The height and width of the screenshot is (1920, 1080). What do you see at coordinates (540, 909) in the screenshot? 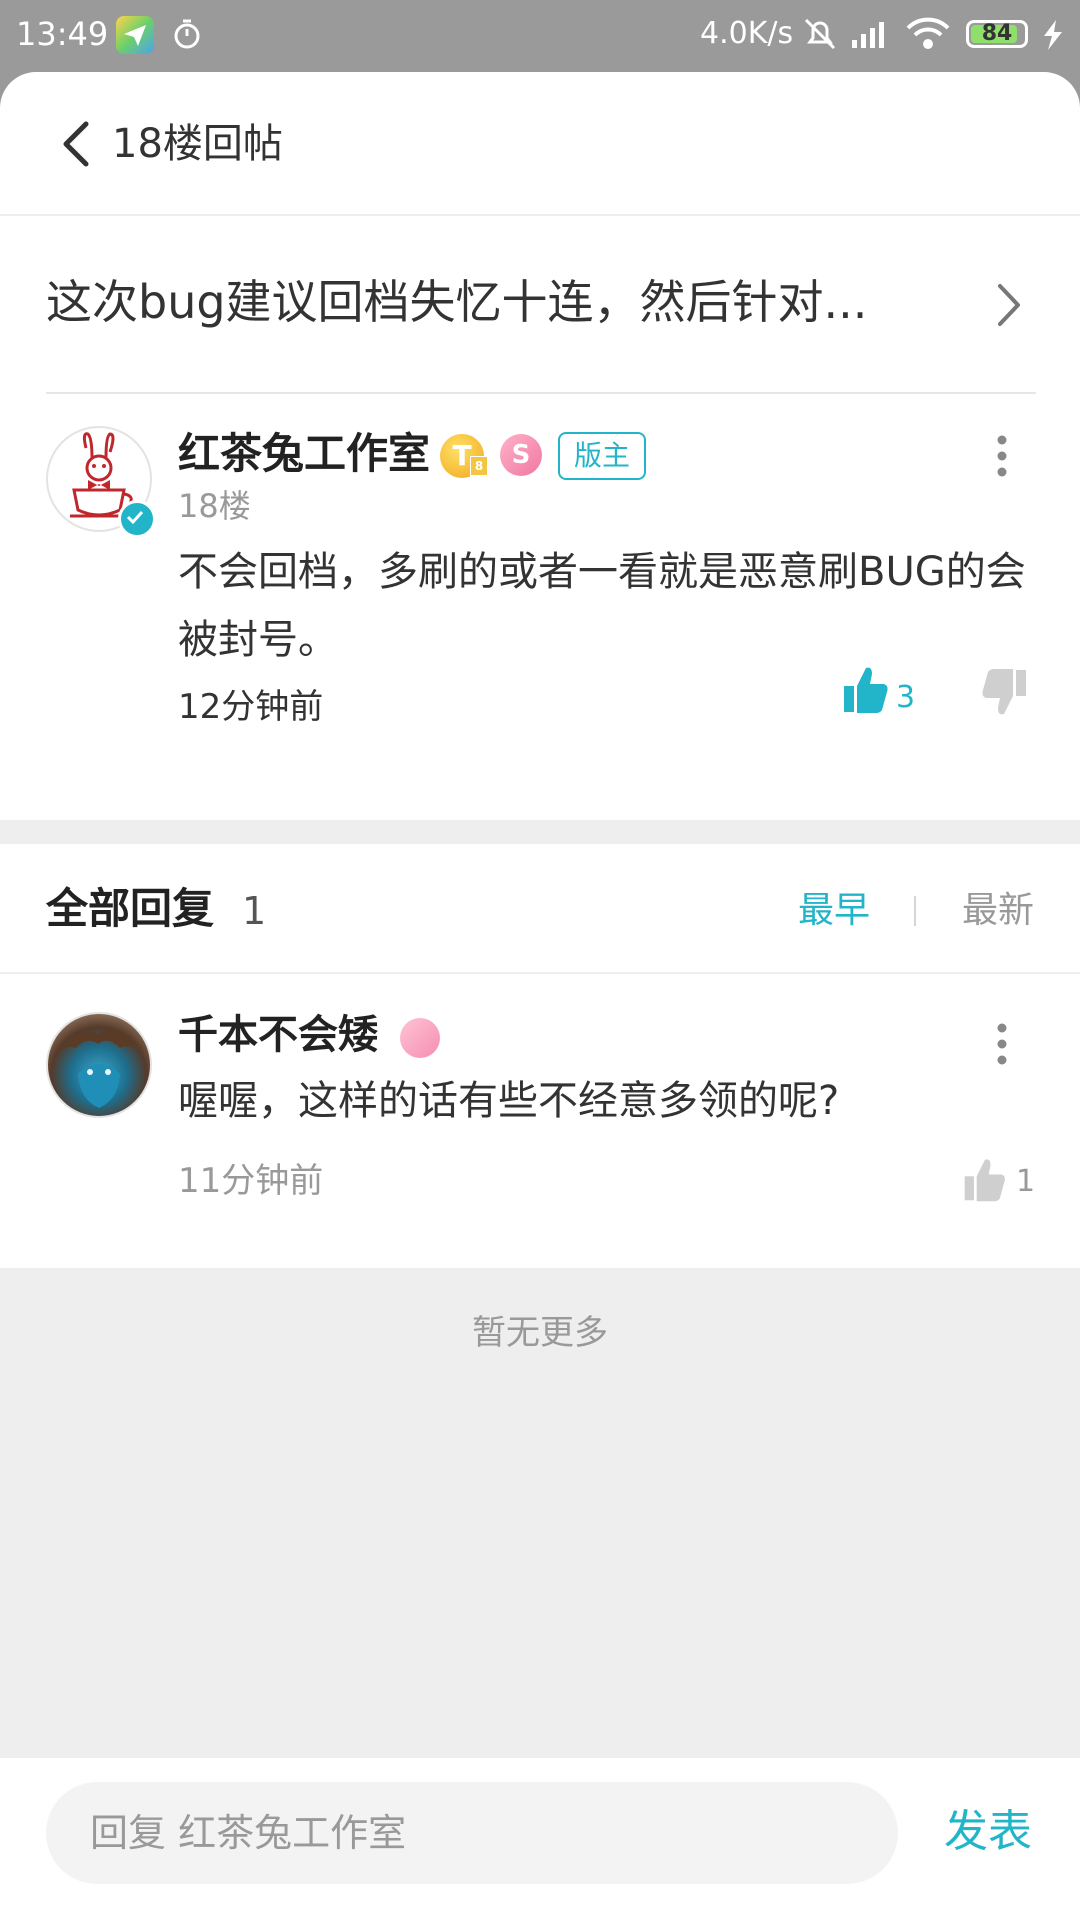
I see `replies-header: 全部回复 1 最早 最新` at bounding box center [540, 909].